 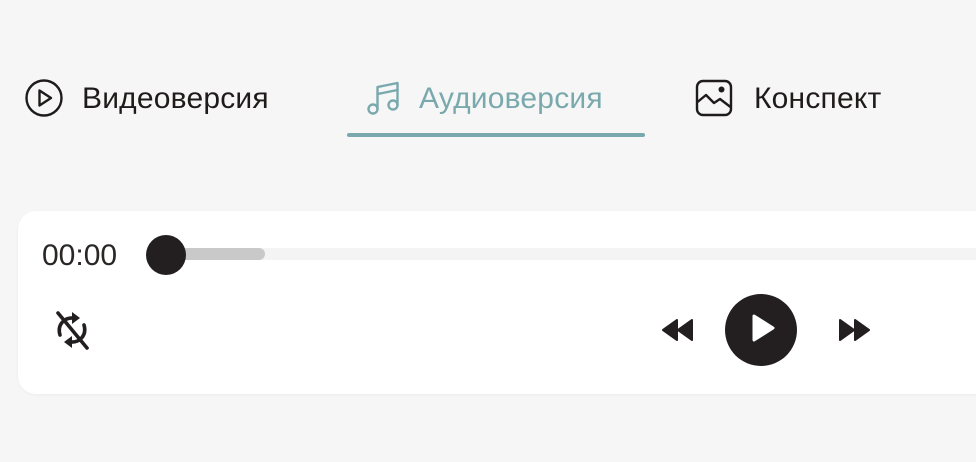 I want to click on repeat-off-icon, so click(x=72, y=332).